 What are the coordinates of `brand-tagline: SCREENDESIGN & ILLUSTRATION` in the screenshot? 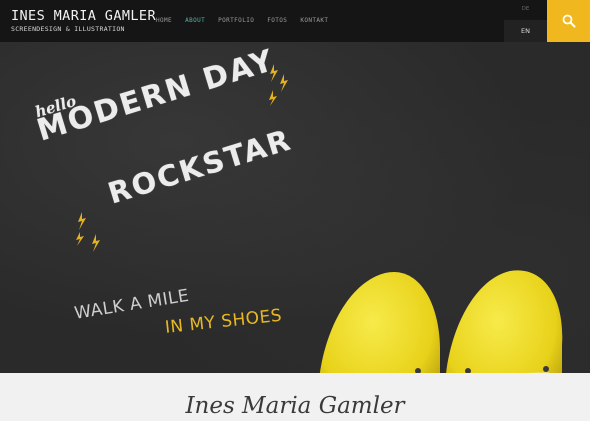 It's located at (68, 29).